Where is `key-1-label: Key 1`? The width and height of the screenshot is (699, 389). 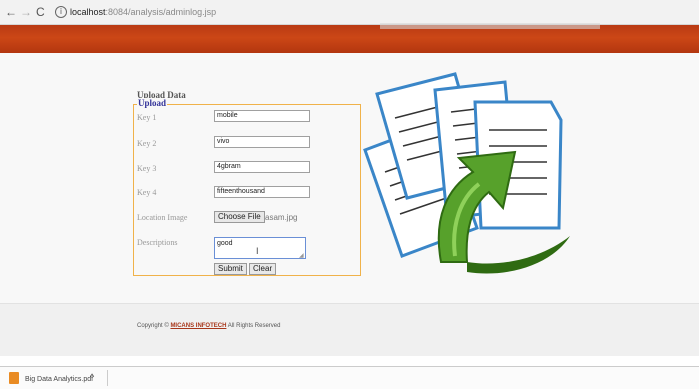 key-1-label: Key 1 is located at coordinates (147, 117).